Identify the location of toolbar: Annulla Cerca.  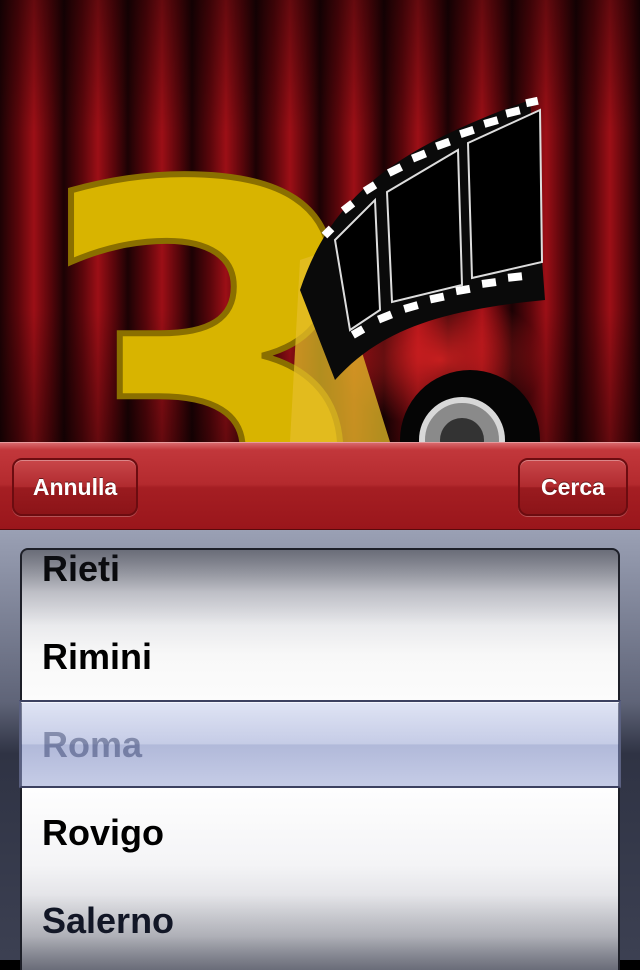
(320, 486).